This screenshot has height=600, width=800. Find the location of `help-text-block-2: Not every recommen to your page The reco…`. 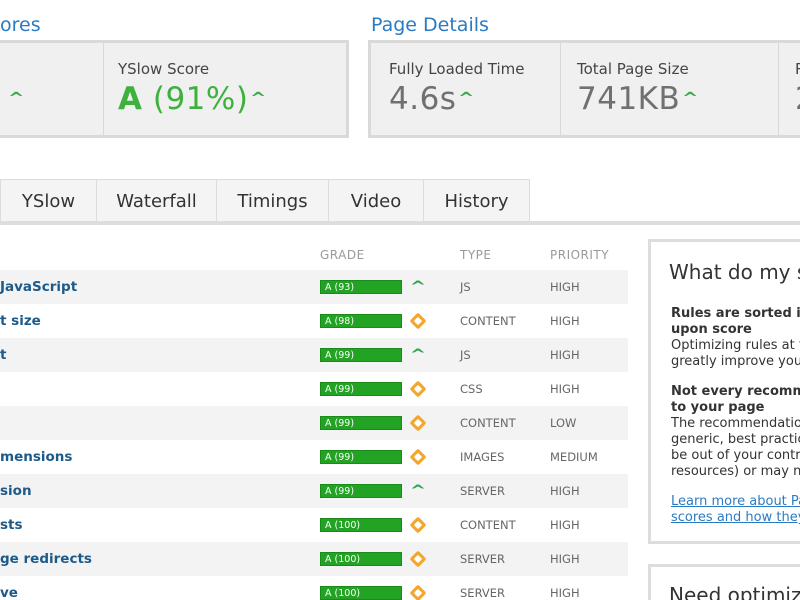

help-text-block-2: Not every recommen to your page The reco… is located at coordinates (735, 432).